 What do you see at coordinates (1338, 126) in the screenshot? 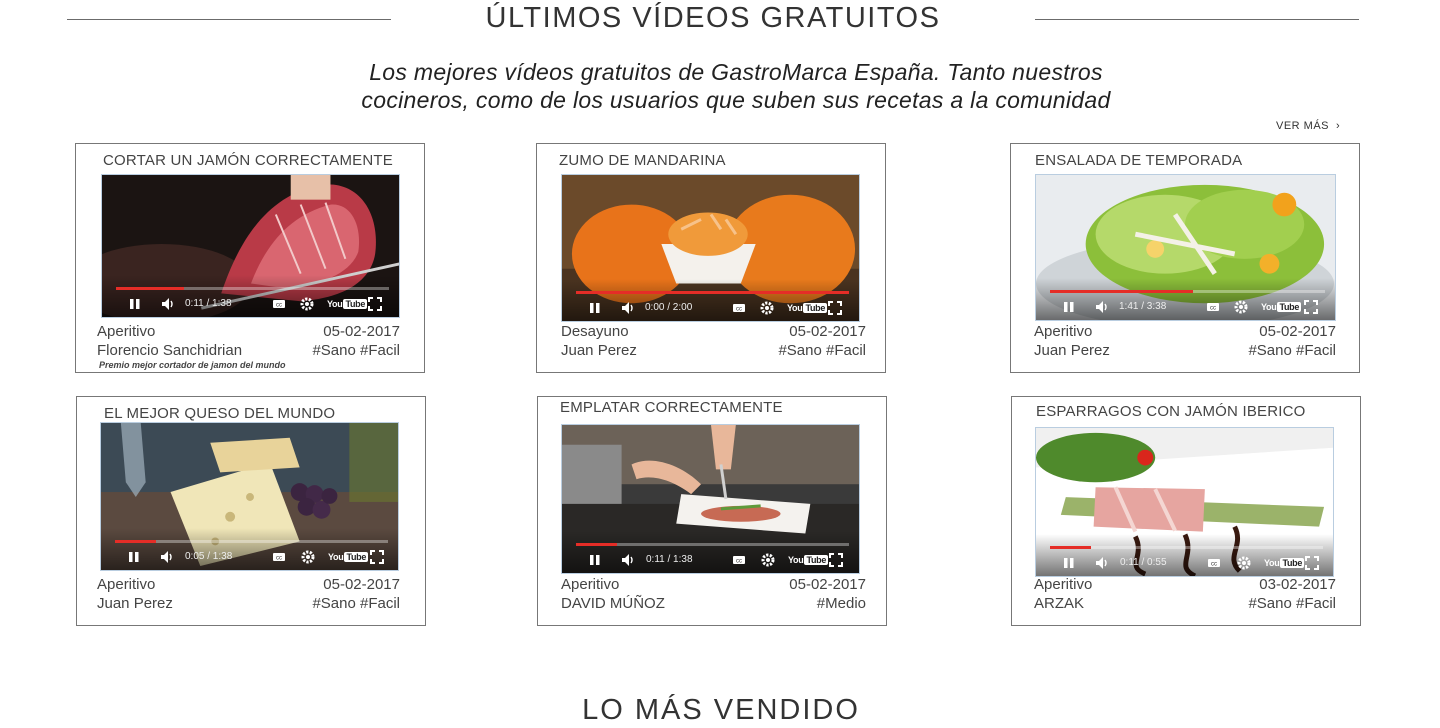
I see `chevron-right-icon: ›` at bounding box center [1338, 126].